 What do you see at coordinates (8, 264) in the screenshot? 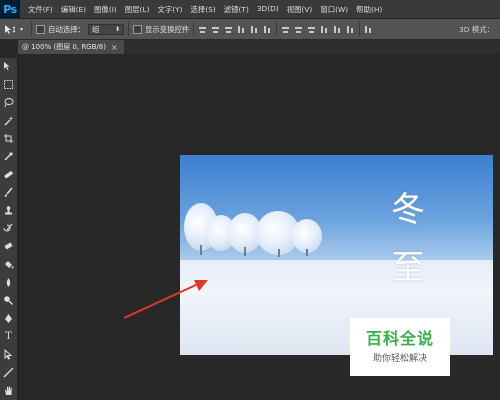
I see `paint-bucket-icon` at bounding box center [8, 264].